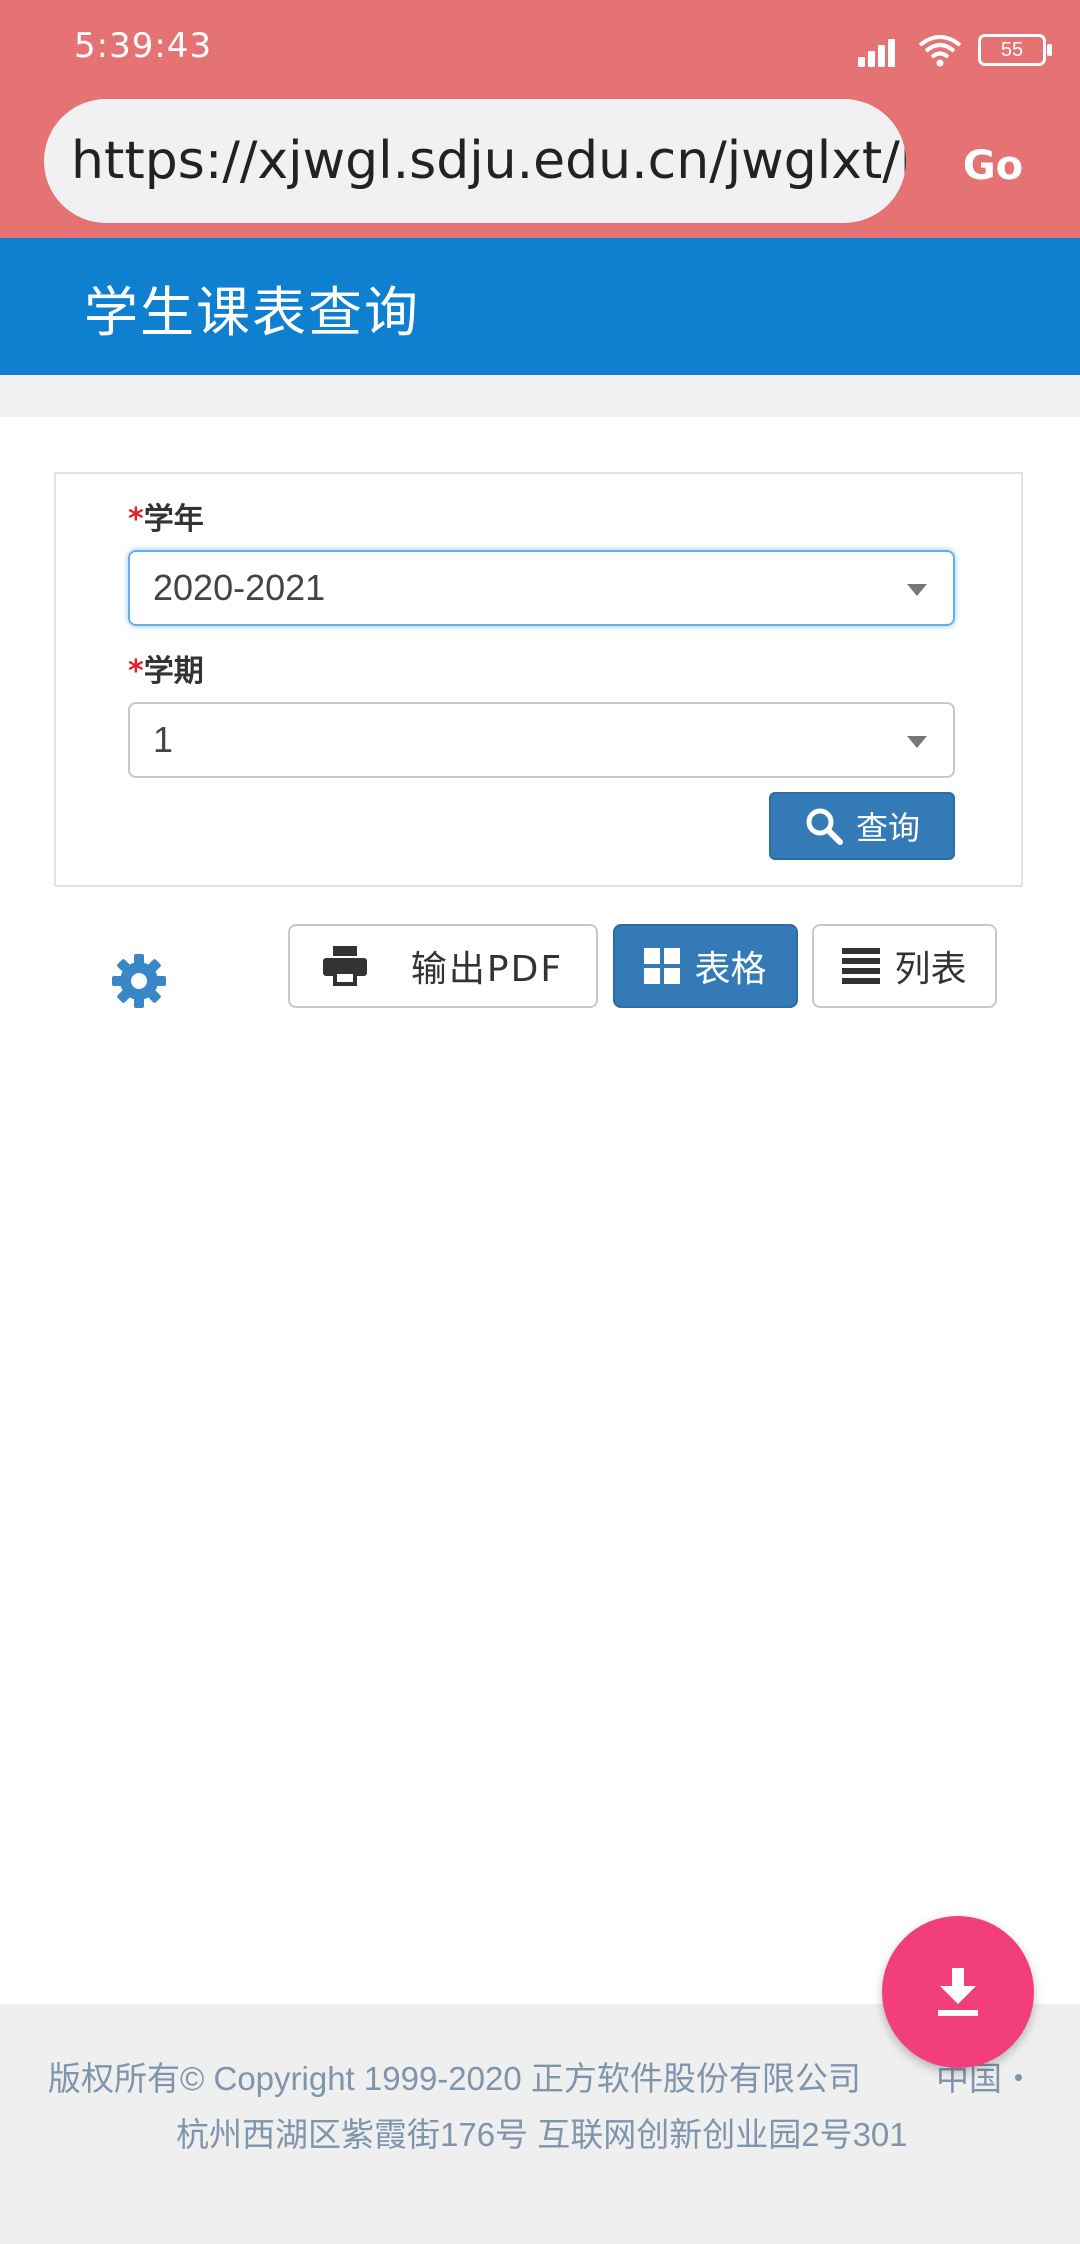 The height and width of the screenshot is (2244, 1080). What do you see at coordinates (930, 969) in the screenshot?
I see `list-view-label: 列表` at bounding box center [930, 969].